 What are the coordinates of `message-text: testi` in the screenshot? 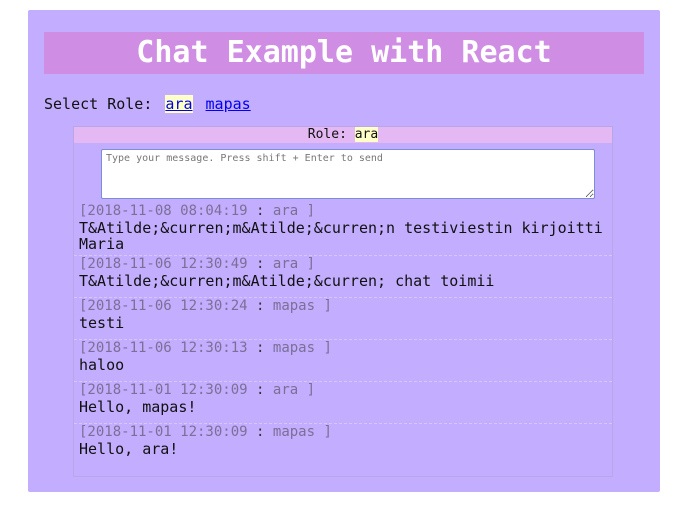 It's located at (102, 323).